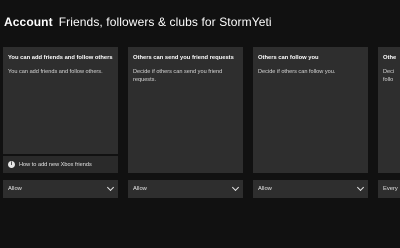 The height and width of the screenshot is (248, 400). What do you see at coordinates (390, 58) in the screenshot?
I see `setting-title: Othe` at bounding box center [390, 58].